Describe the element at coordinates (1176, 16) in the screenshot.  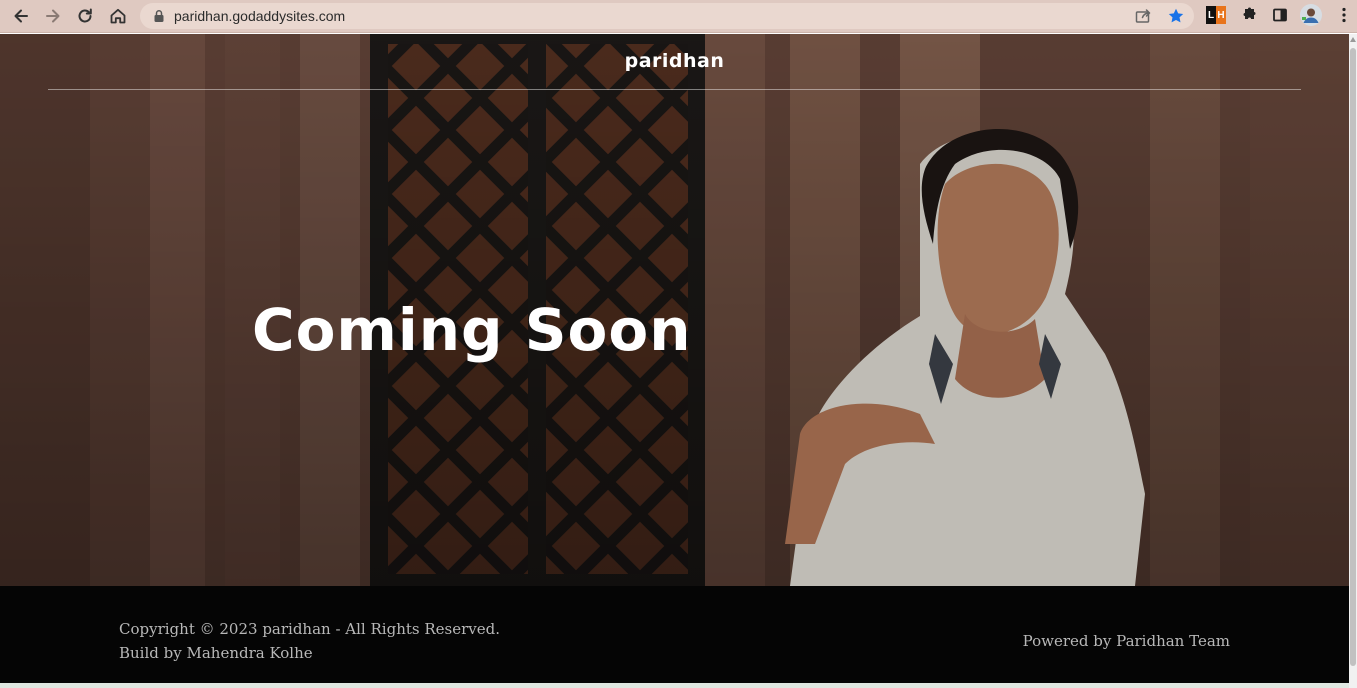
I see `star-icon` at that location.